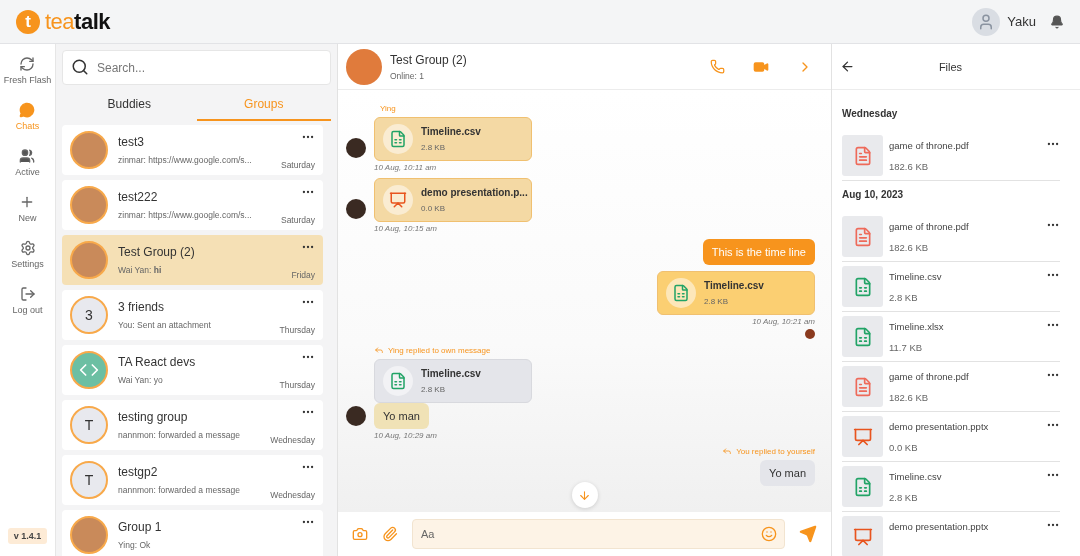 The width and height of the screenshot is (1080, 556). What do you see at coordinates (598, 534) in the screenshot?
I see `message-input: Aa` at bounding box center [598, 534].